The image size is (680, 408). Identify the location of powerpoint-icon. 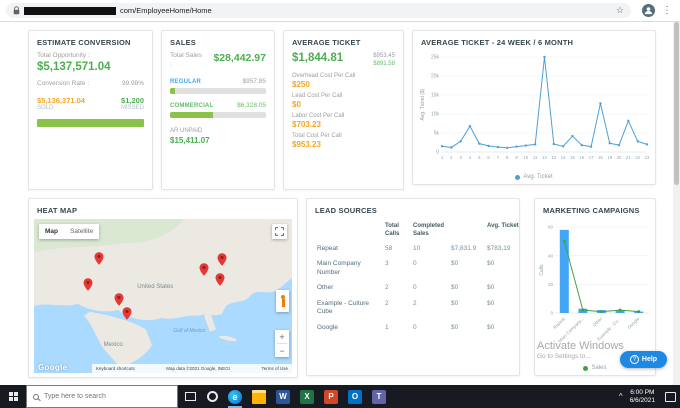
(331, 396).